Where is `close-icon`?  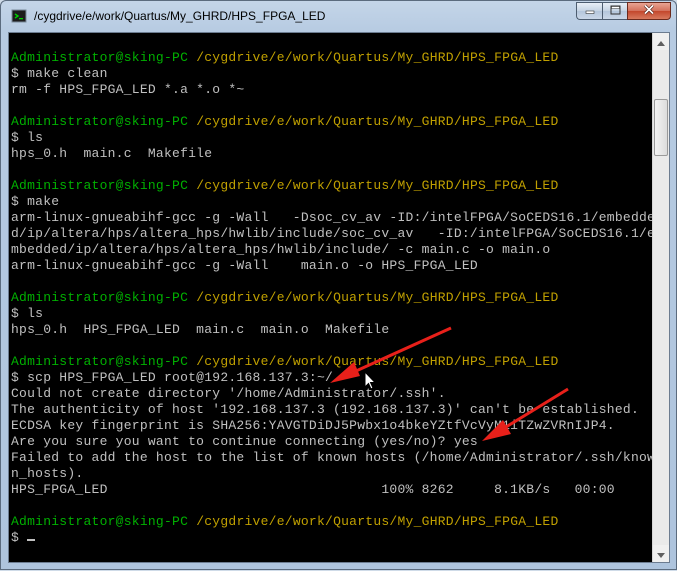
close-icon is located at coordinates (649, 11).